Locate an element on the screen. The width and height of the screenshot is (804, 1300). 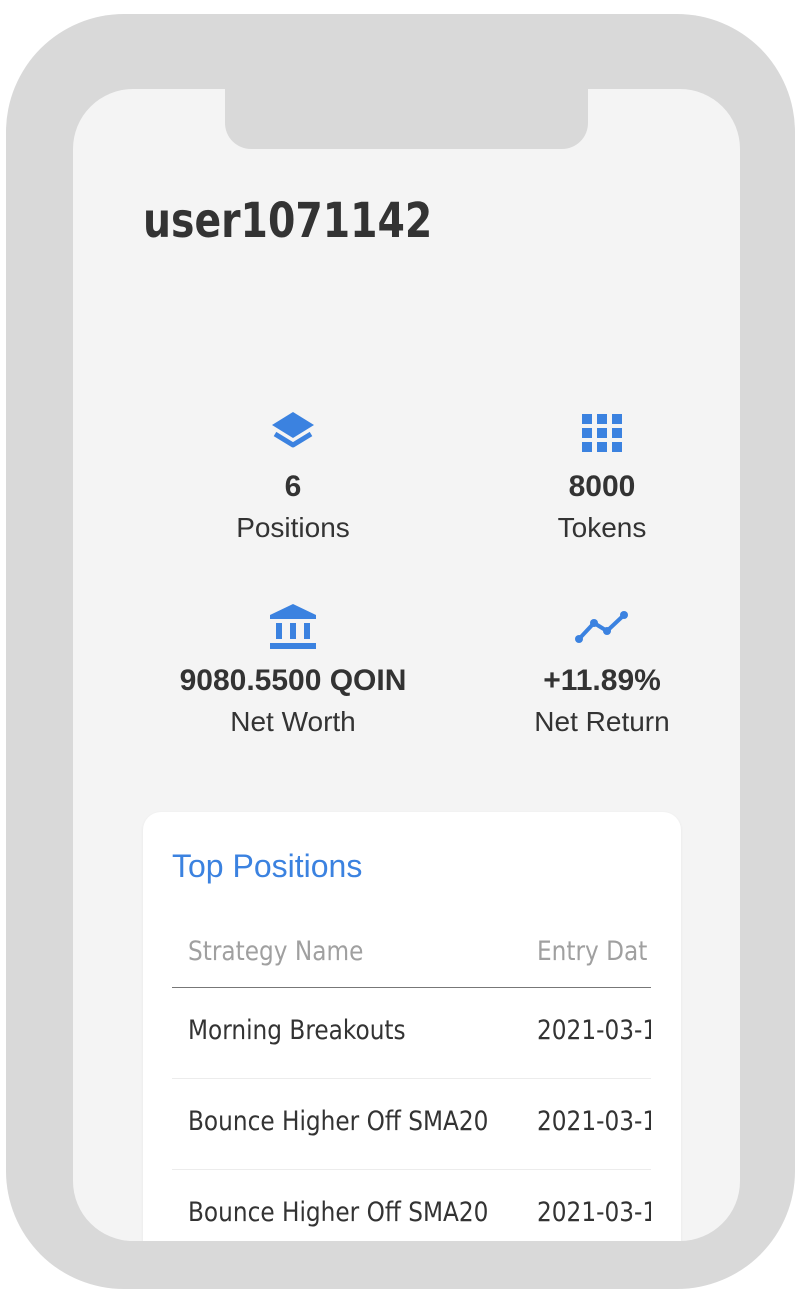
positions-value: 6 is located at coordinates (293, 486).